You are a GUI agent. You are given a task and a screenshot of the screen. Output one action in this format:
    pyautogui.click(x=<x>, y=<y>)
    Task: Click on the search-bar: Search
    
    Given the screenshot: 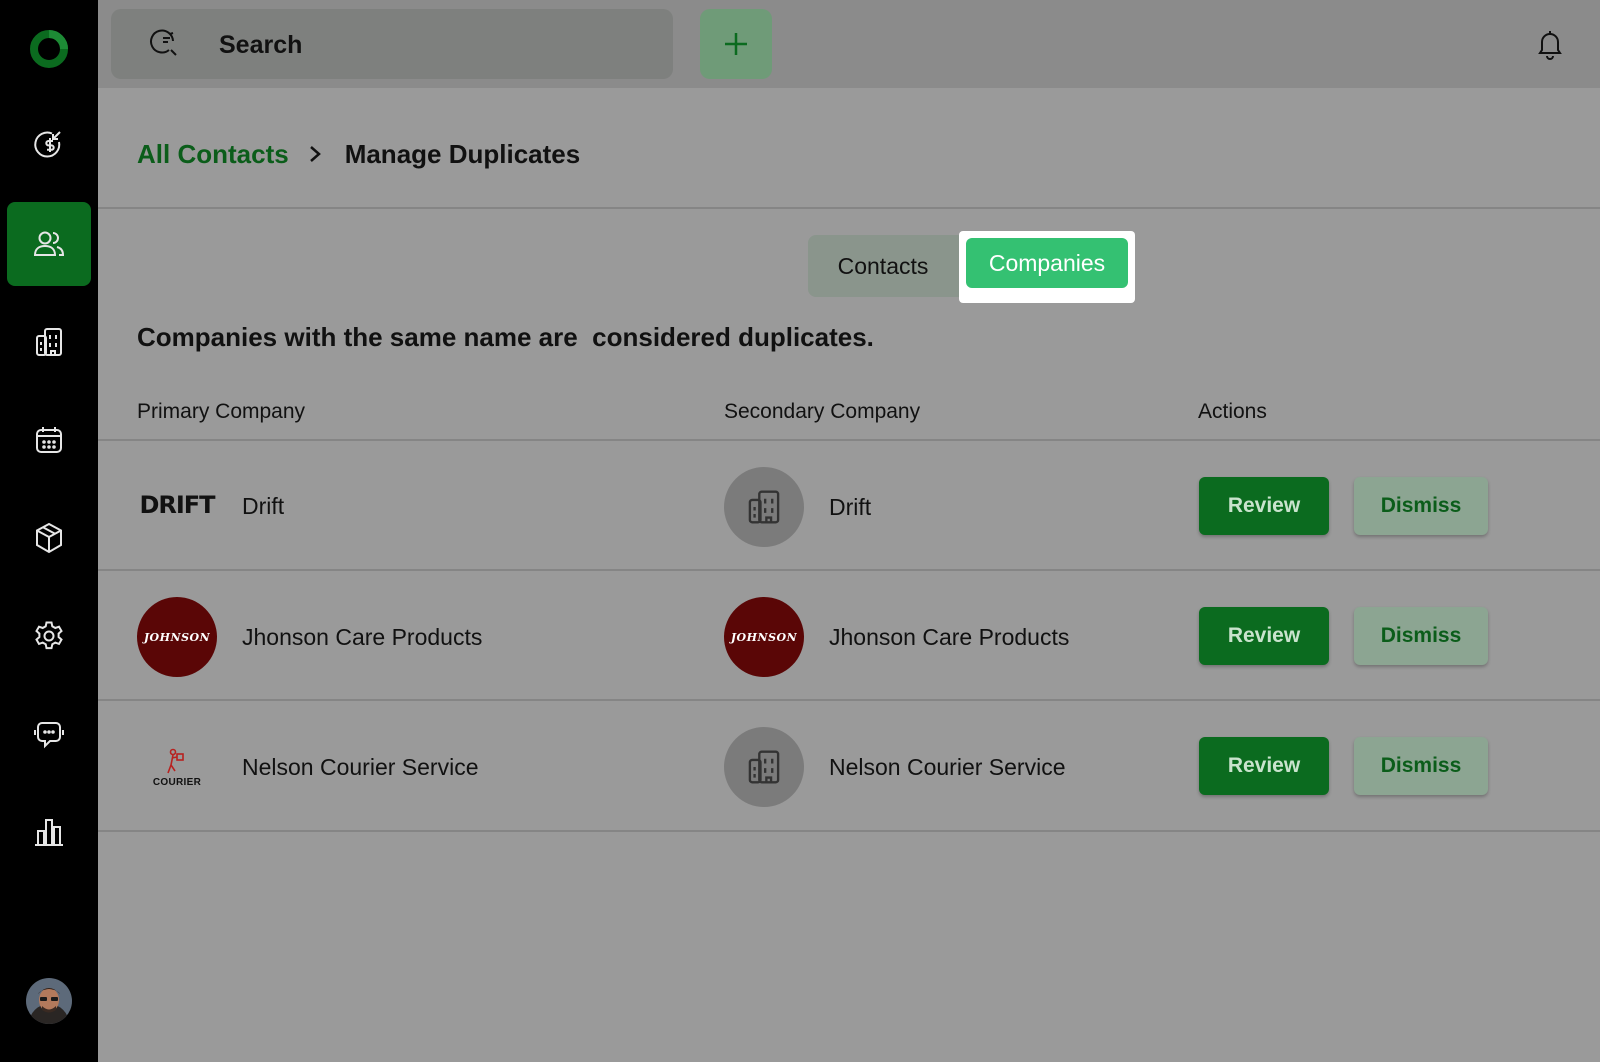 What is the action you would take?
    pyautogui.click(x=392, y=44)
    